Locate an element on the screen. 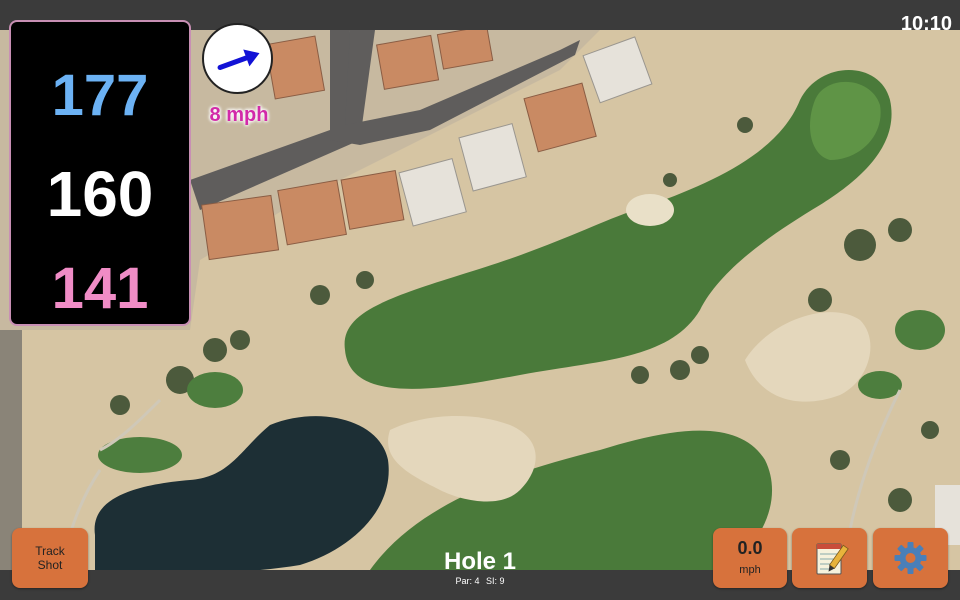 The height and width of the screenshot is (600, 960). hole-stroke-index: SI: 9 is located at coordinates (495, 581).